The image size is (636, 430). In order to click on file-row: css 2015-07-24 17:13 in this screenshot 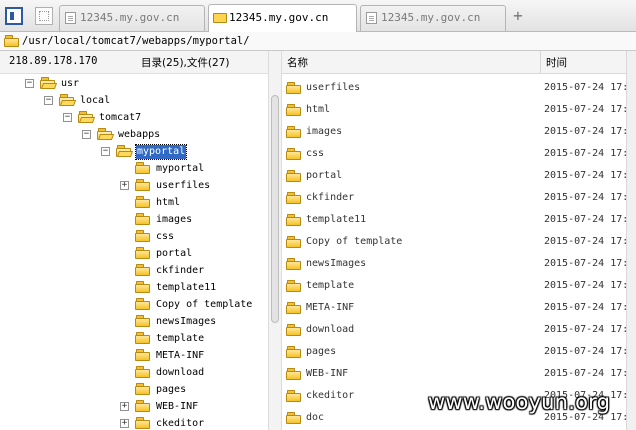, I will do `click(459, 155)`.